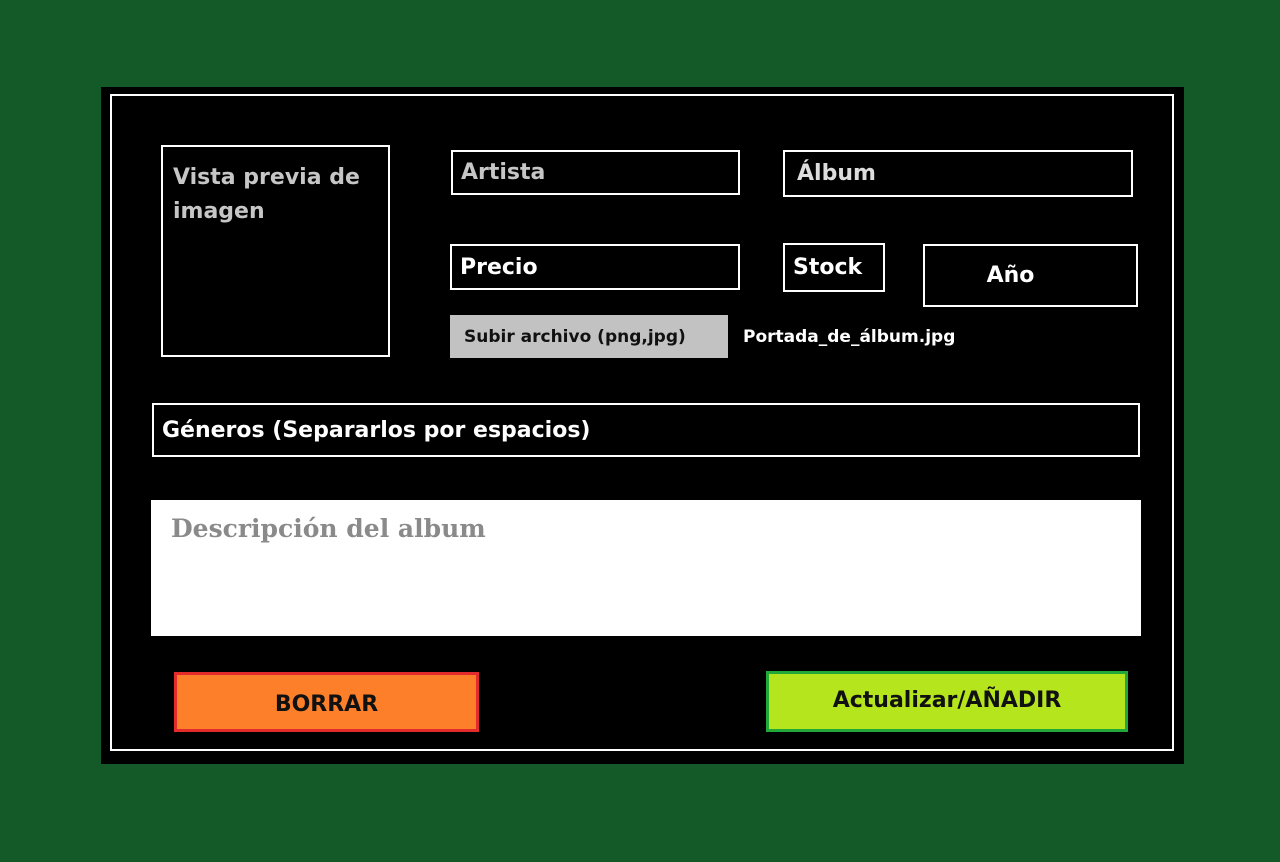 This screenshot has width=1280, height=862. I want to click on stock-field: Stock, so click(834, 267).